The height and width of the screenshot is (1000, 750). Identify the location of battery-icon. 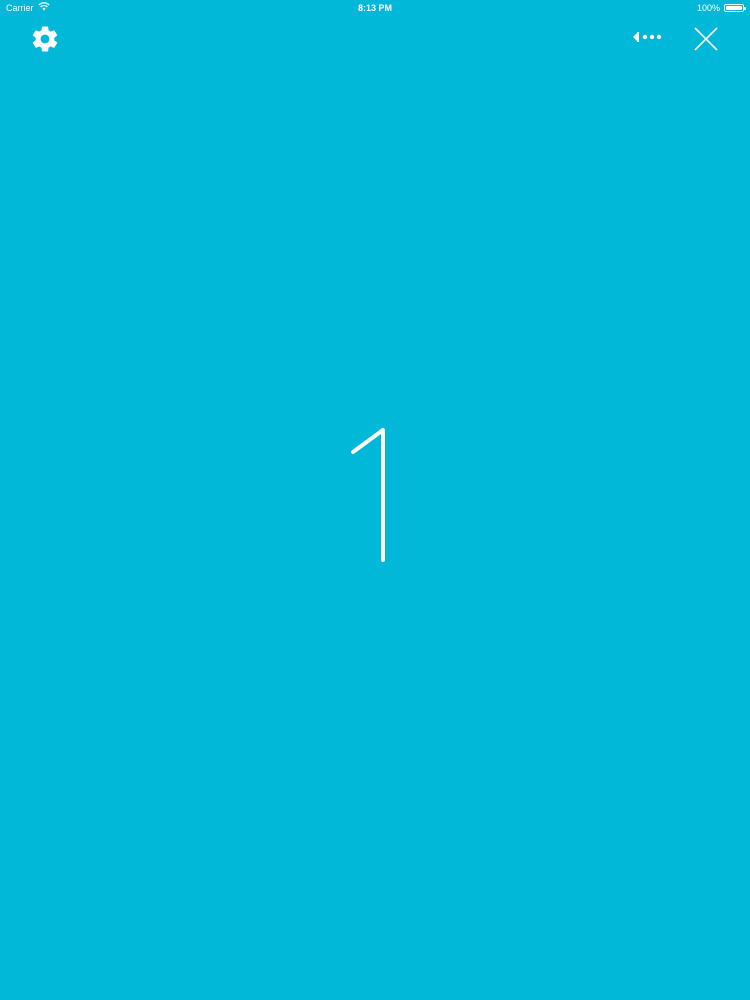
(735, 8).